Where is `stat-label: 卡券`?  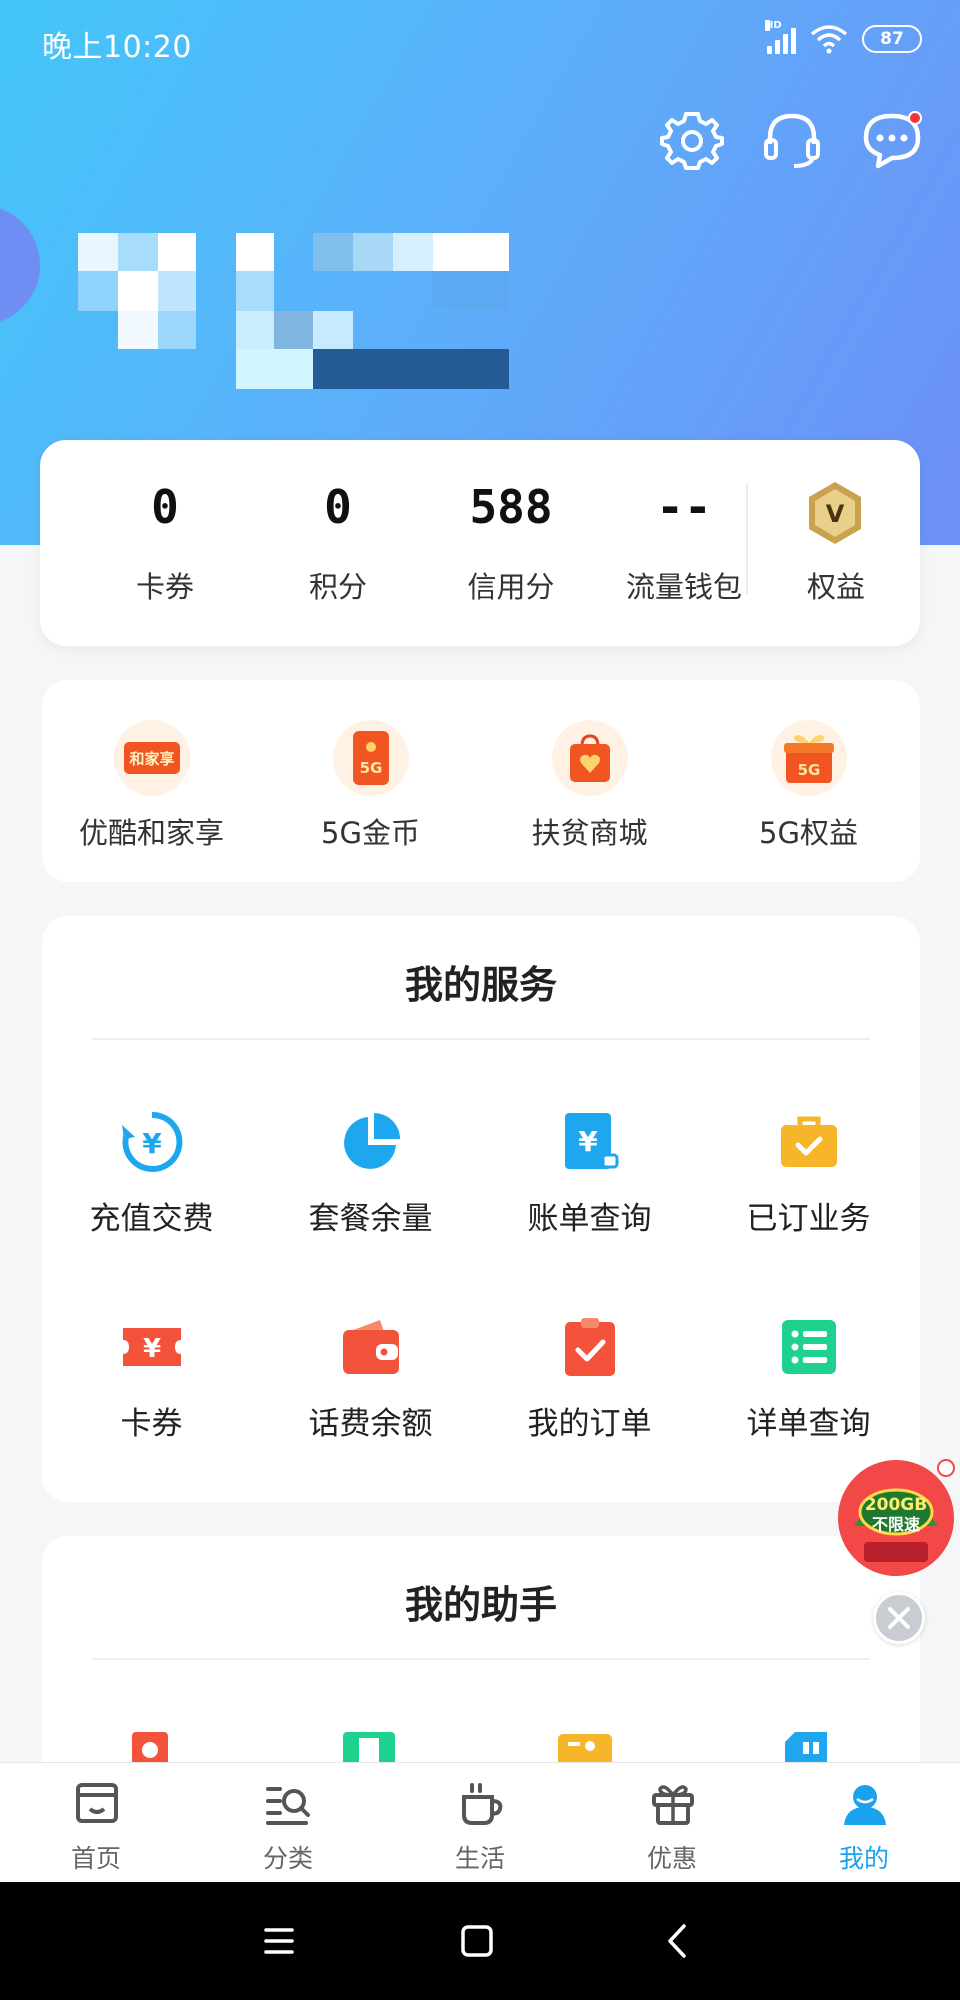 stat-label: 卡券 is located at coordinates (164, 587).